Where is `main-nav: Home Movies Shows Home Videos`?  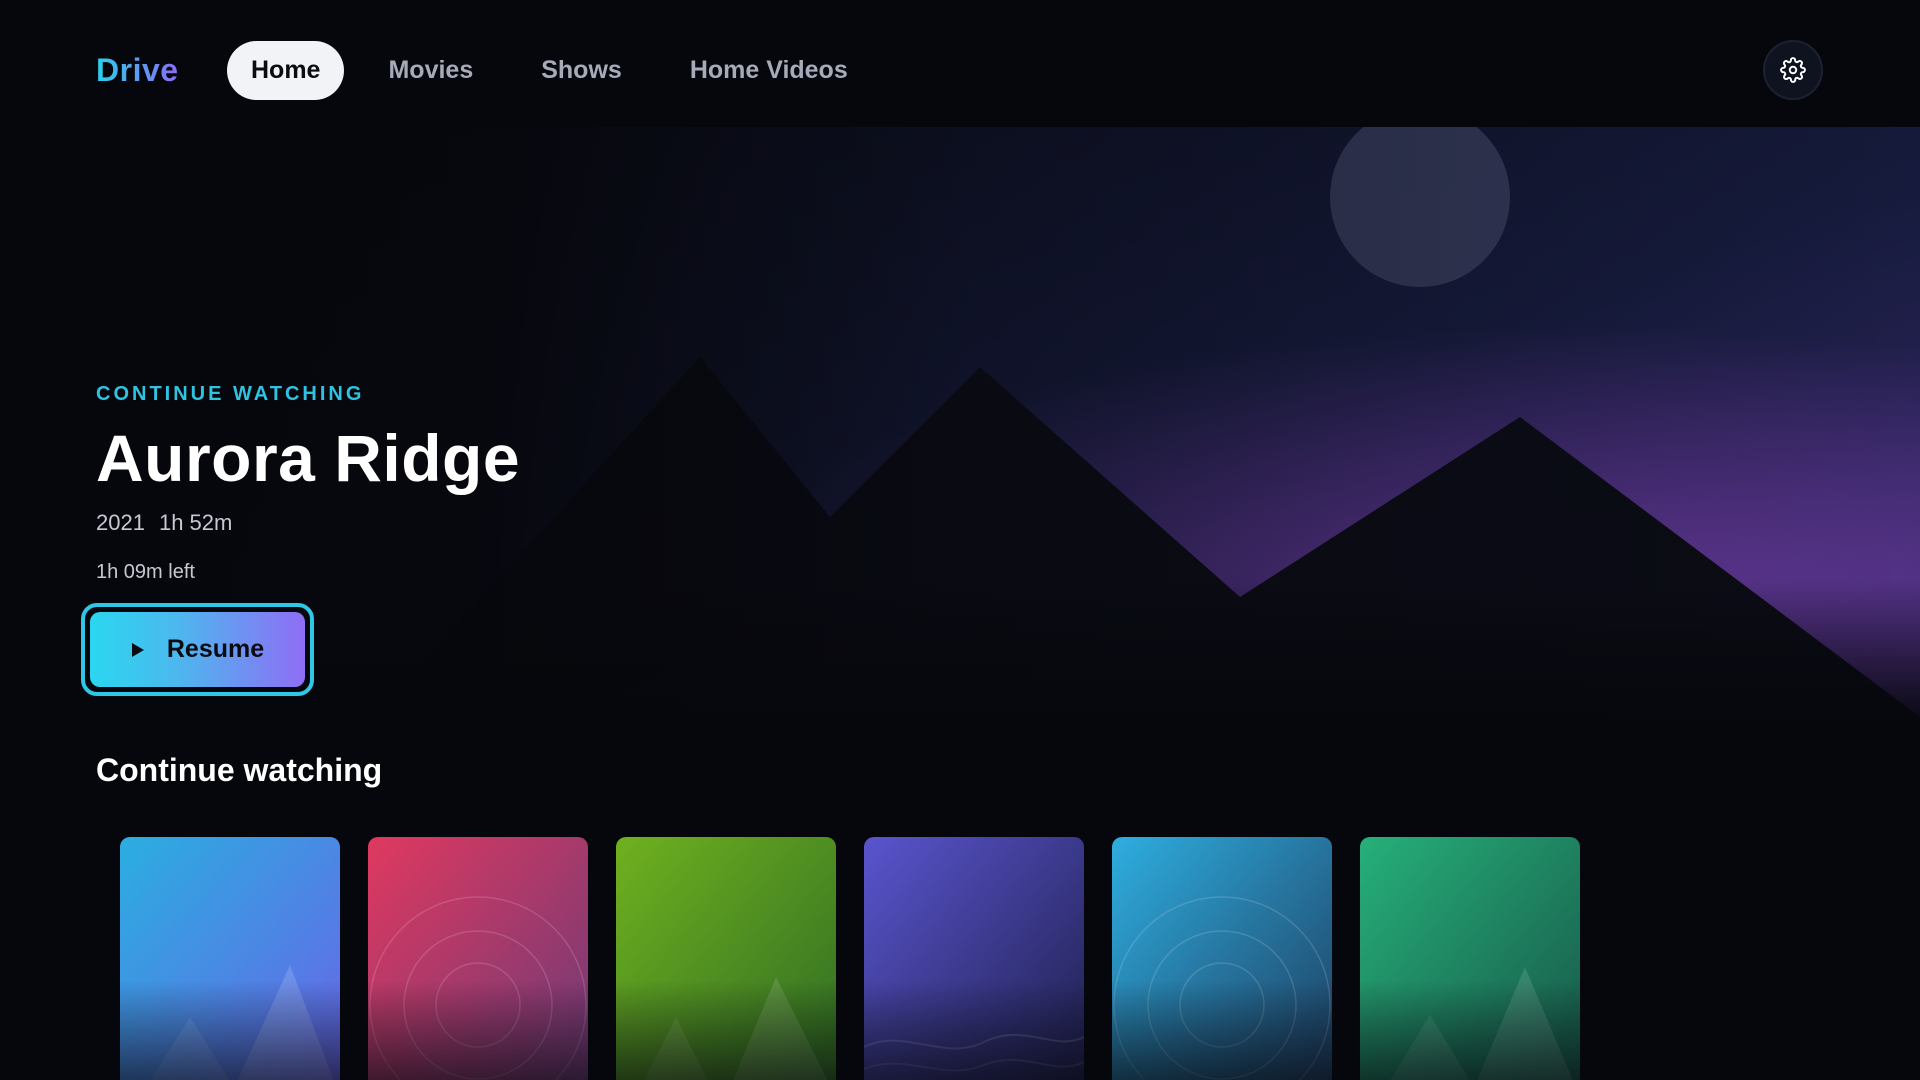
main-nav: Home Movies Shows Home Videos is located at coordinates (537, 70).